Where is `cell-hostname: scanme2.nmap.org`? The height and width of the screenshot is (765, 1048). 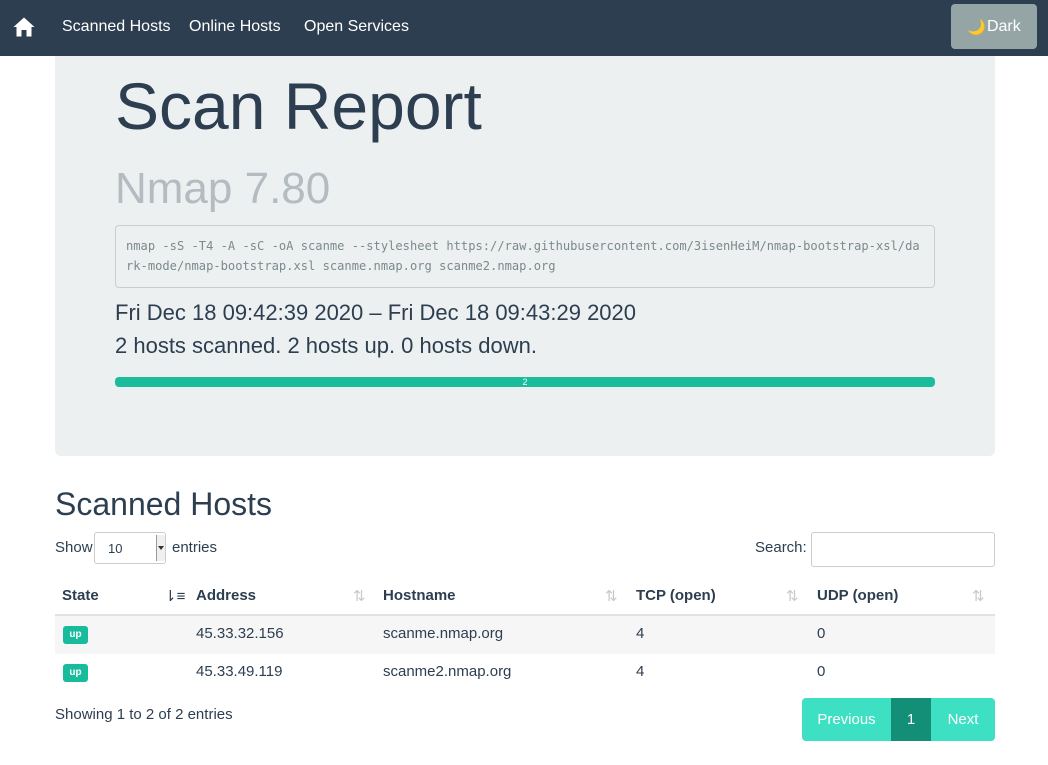
cell-hostname: scanme2.nmap.org is located at coordinates (447, 671).